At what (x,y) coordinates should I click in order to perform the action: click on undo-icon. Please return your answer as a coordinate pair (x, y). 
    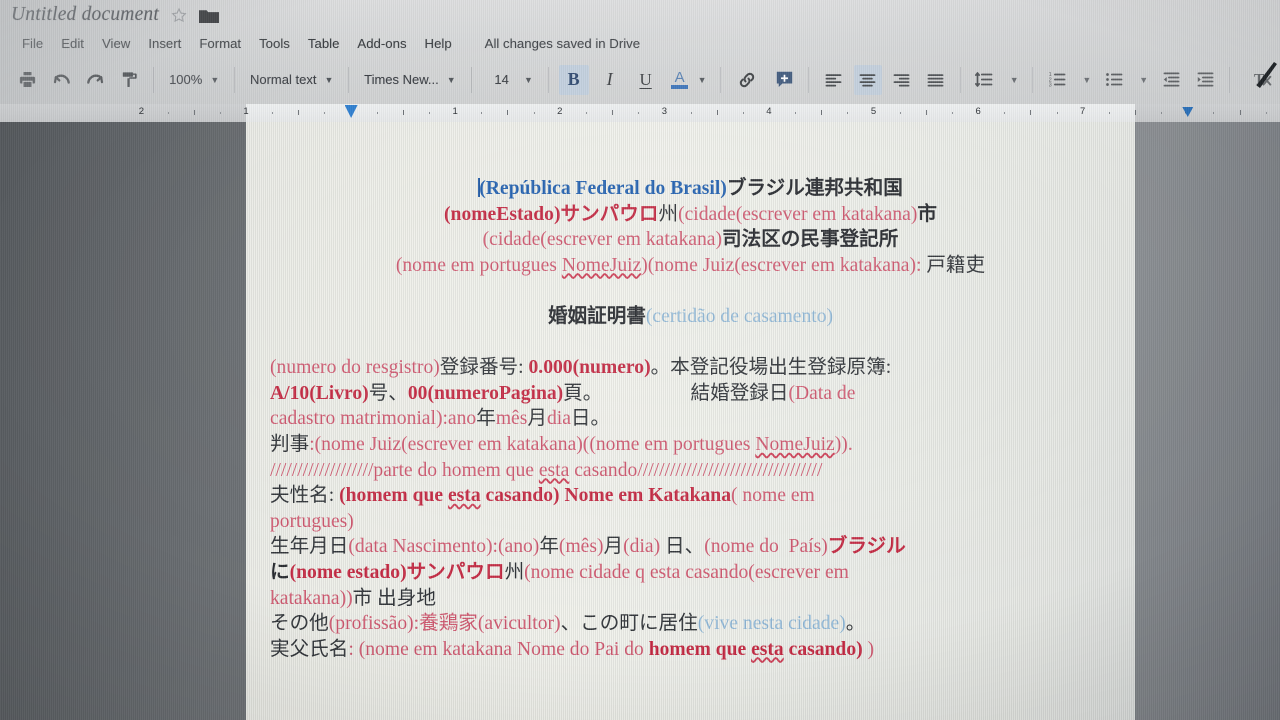
    Looking at the image, I should click on (61, 80).